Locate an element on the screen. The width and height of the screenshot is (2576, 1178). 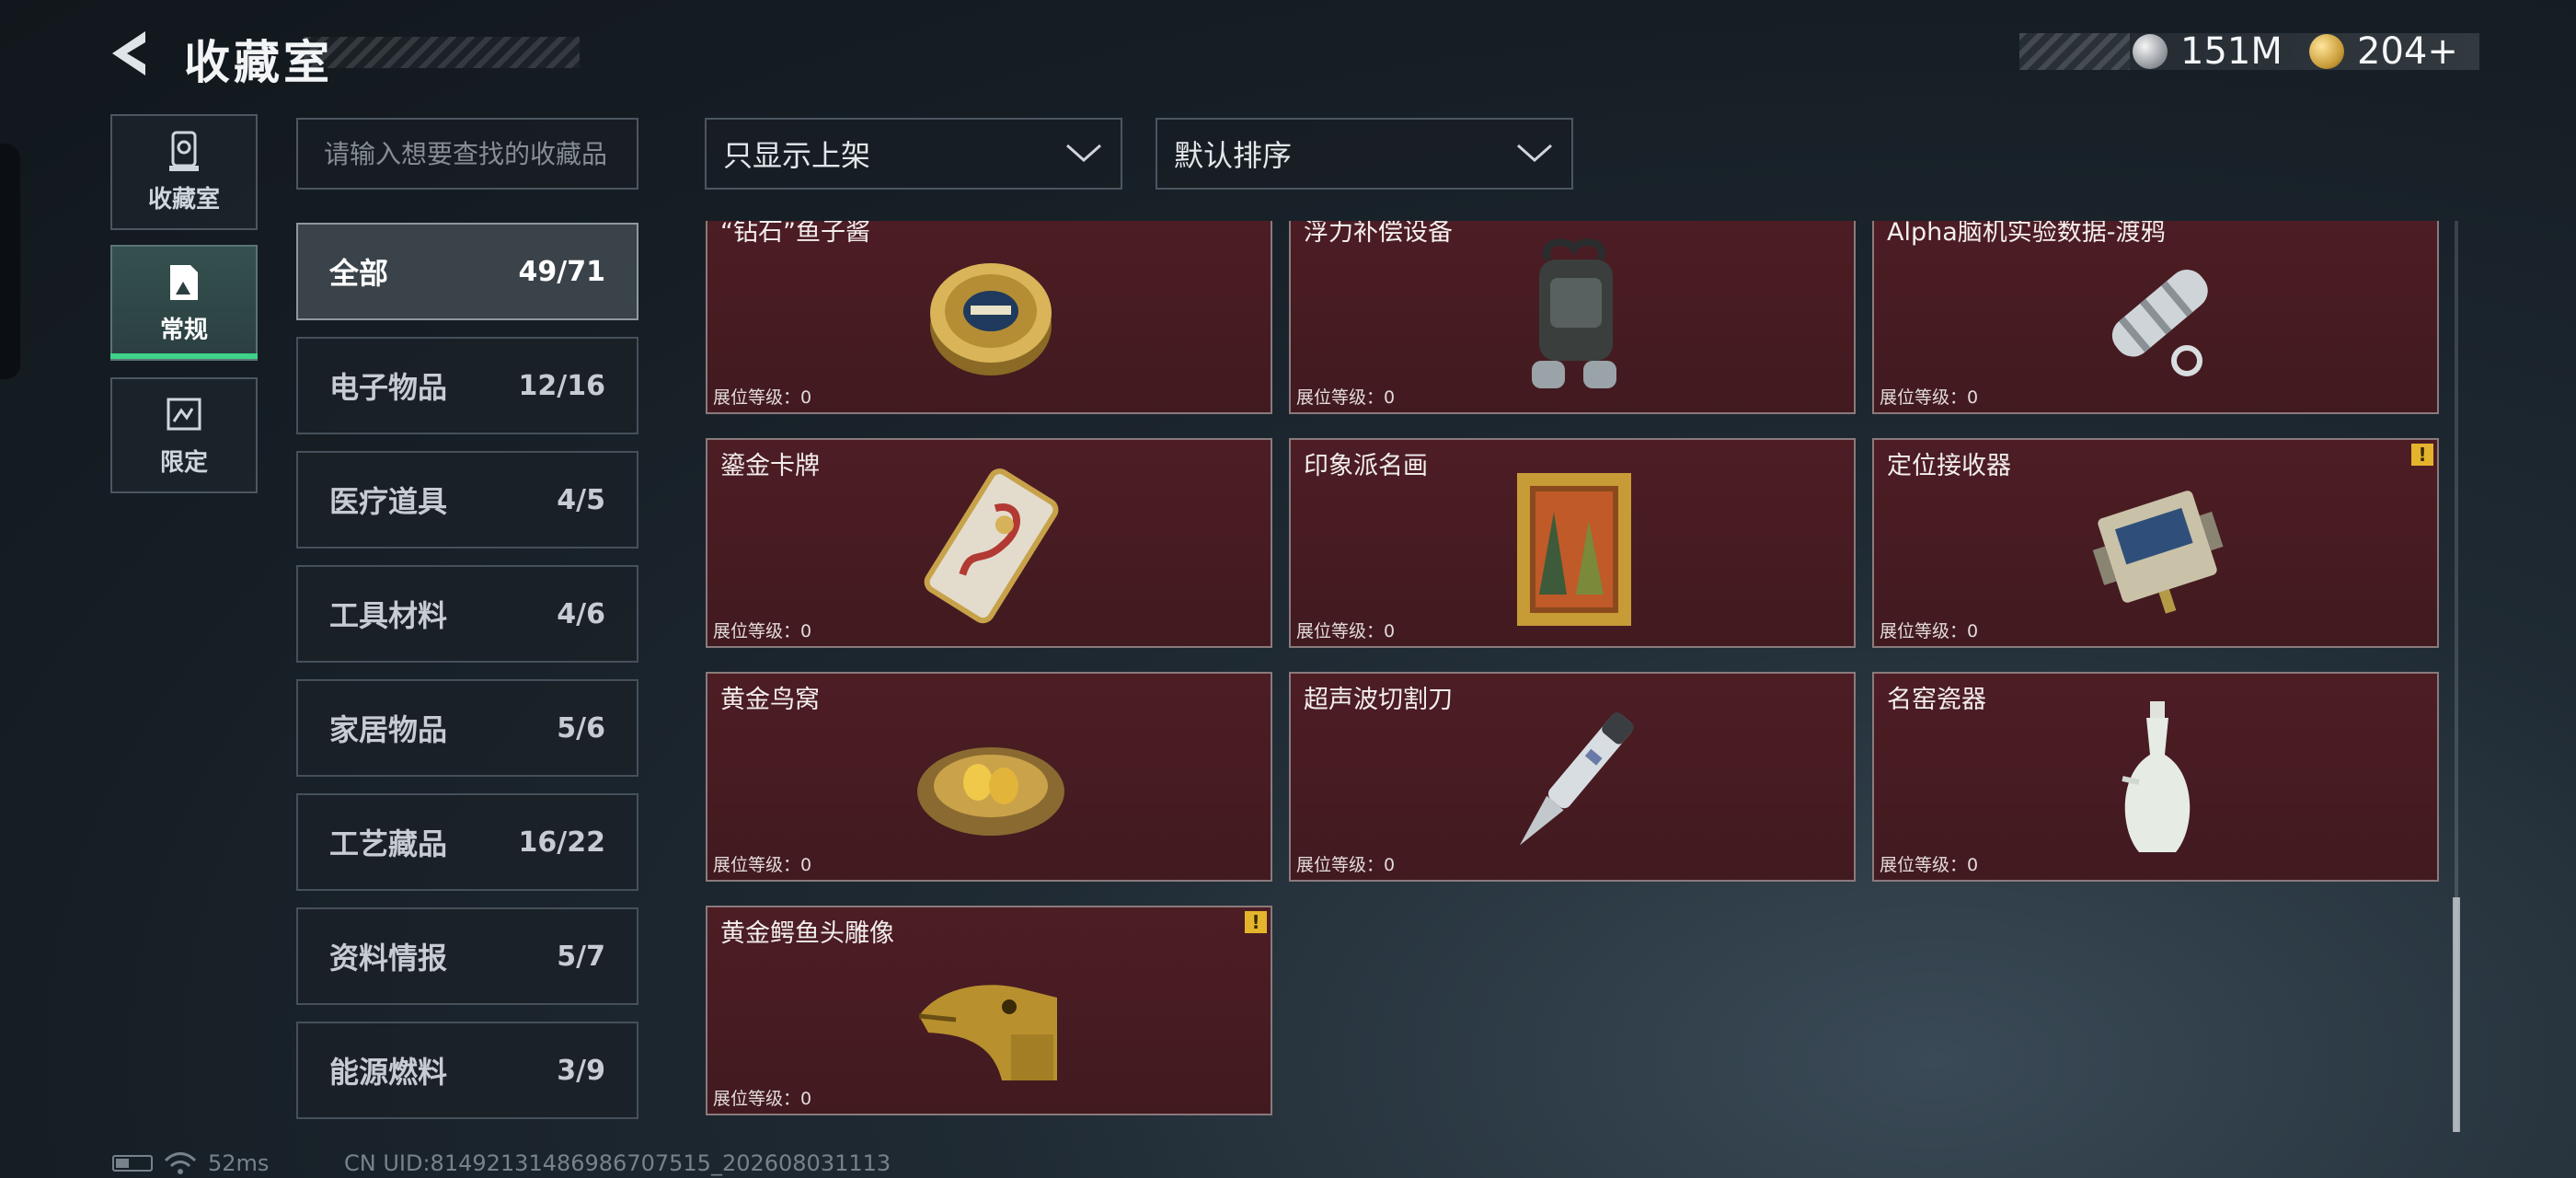
category-count: 5/6 is located at coordinates (581, 728).